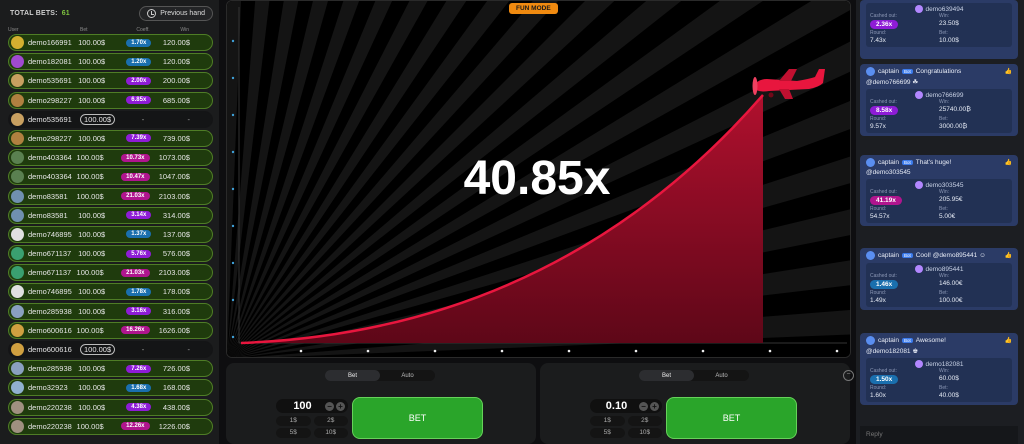  I want to click on bet-user: demo600616, so click(50, 349).